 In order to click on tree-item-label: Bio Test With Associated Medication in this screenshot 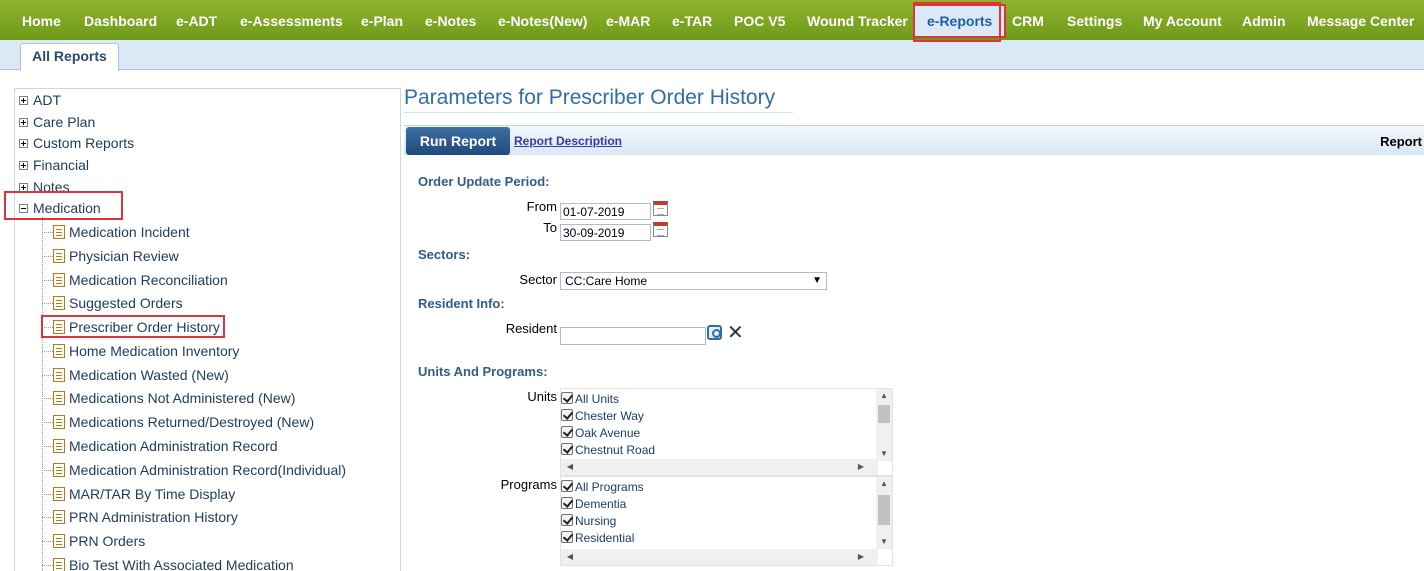, I will do `click(181, 564)`.